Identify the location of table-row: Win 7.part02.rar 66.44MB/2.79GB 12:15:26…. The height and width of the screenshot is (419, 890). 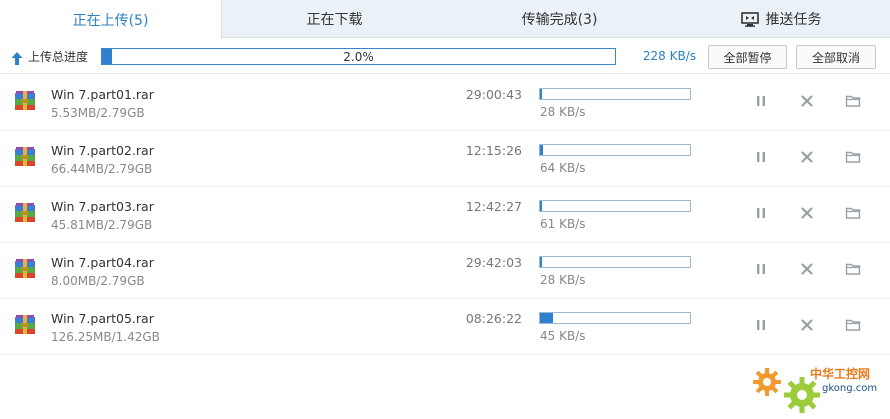
(445, 159).